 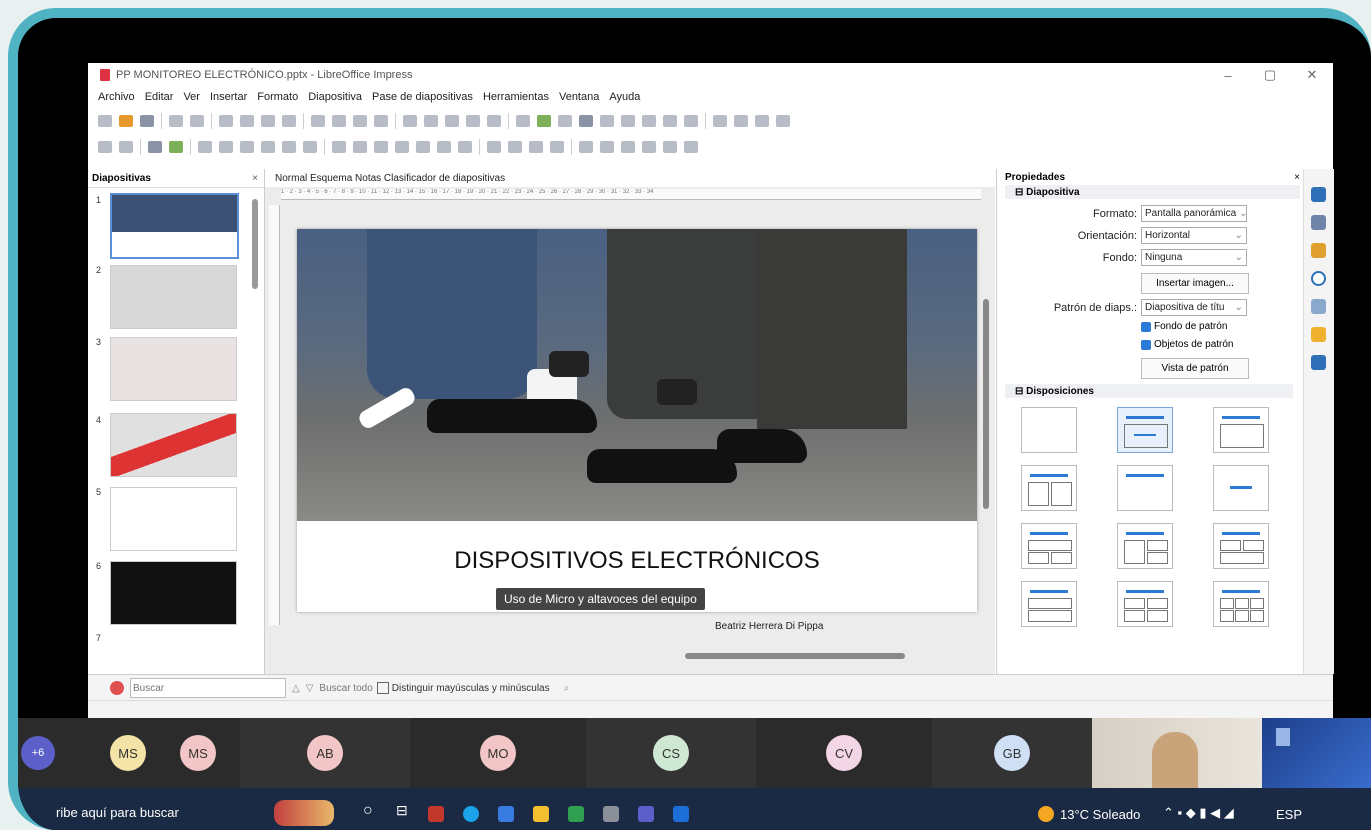 What do you see at coordinates (325, 753) in the screenshot?
I see `participant-tile: AB` at bounding box center [325, 753].